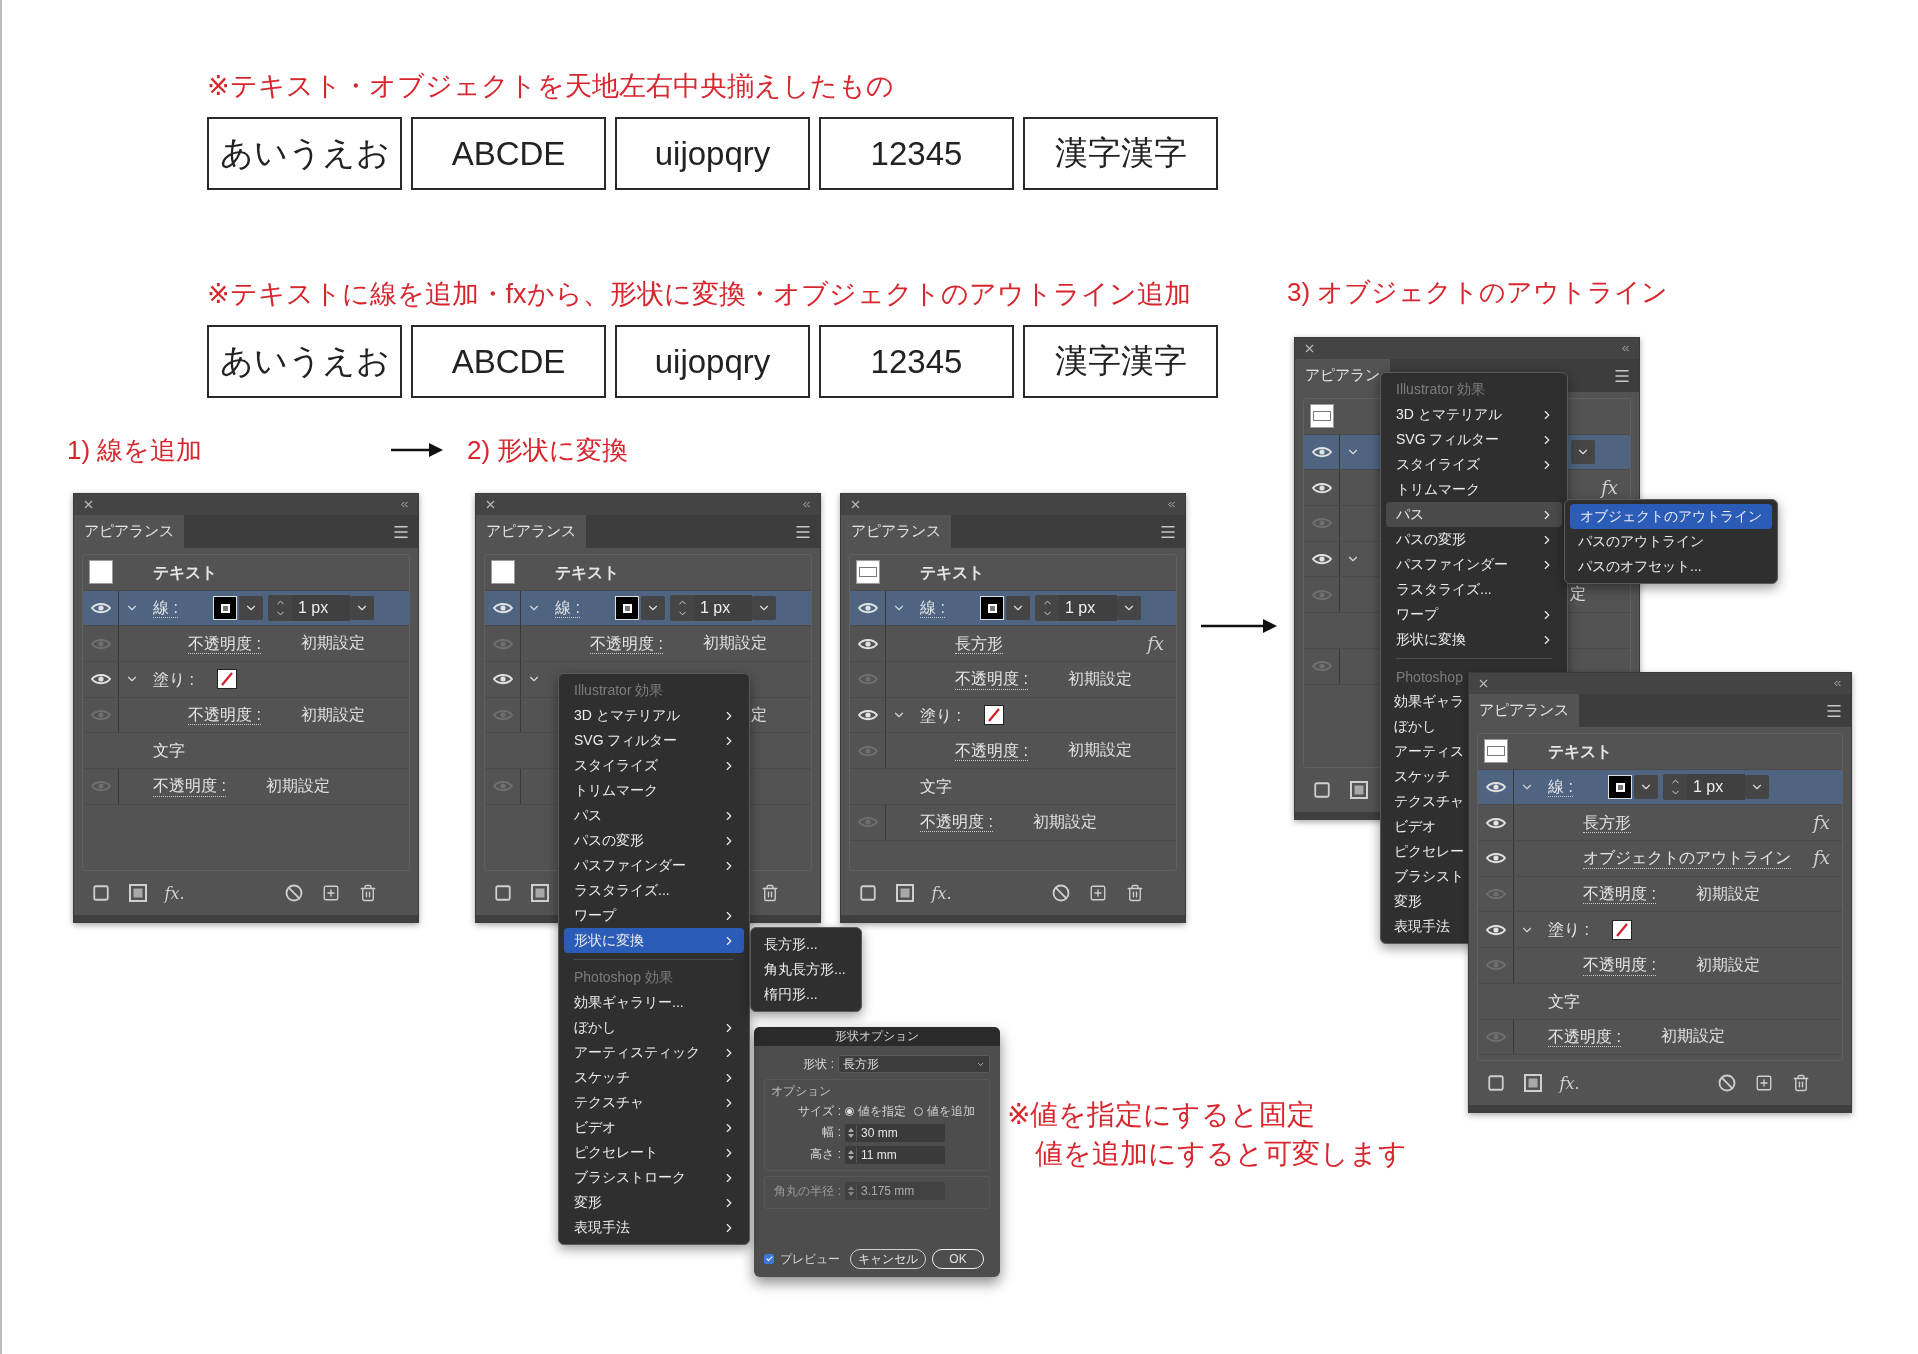 This screenshot has width=1918, height=1354. What do you see at coordinates (1478, 292) in the screenshot?
I see `step-heading: 3) オブジェクトのアウトライン` at bounding box center [1478, 292].